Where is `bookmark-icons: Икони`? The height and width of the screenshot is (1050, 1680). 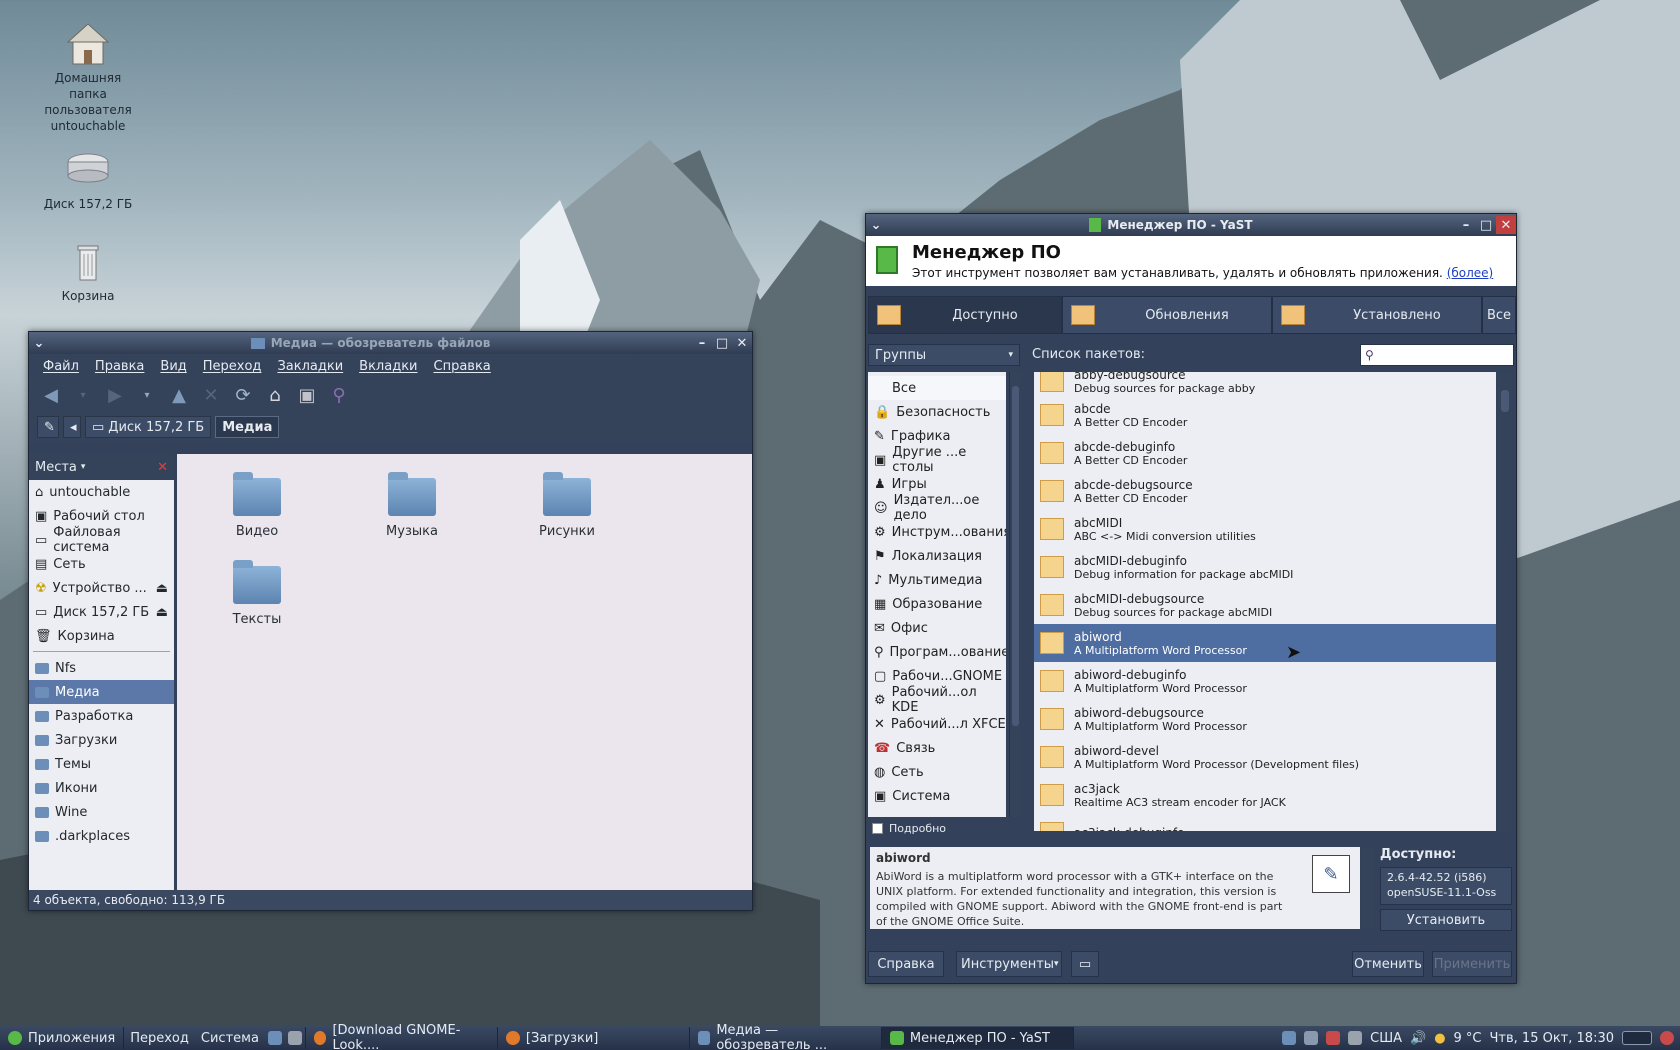
bookmark-icons: Икони is located at coordinates (101, 788).